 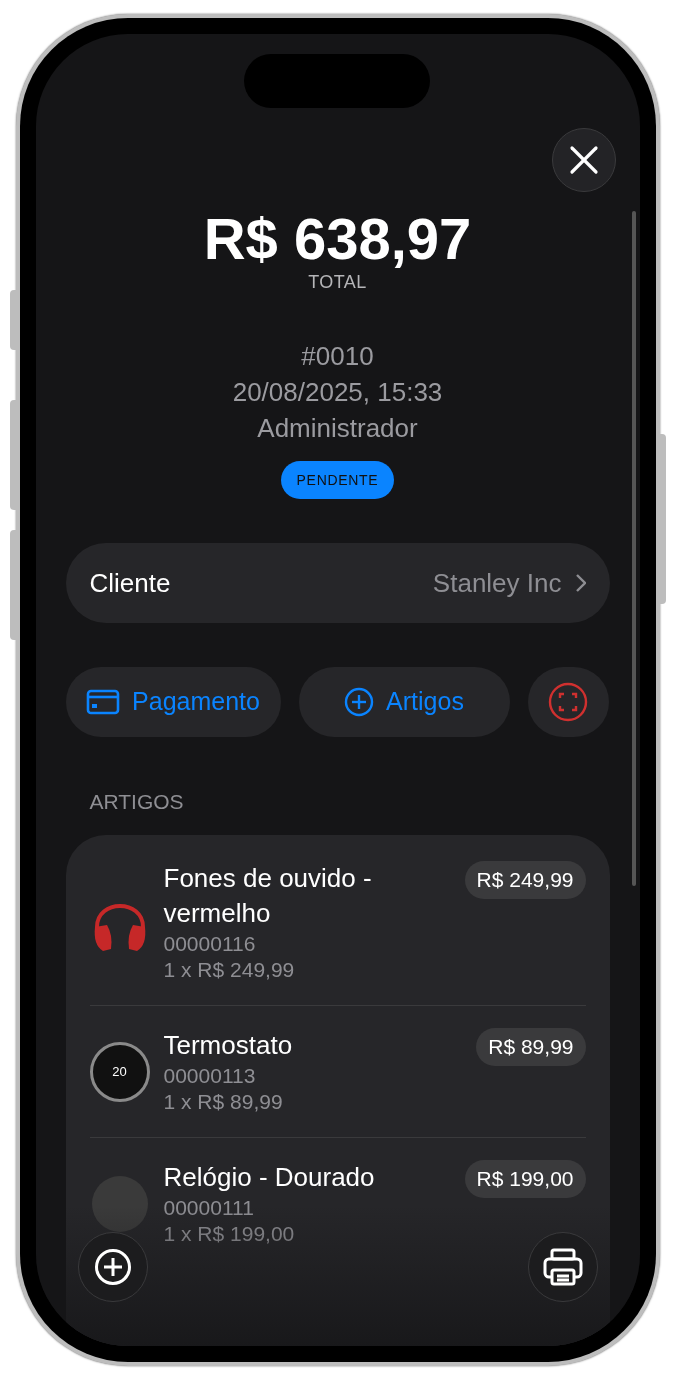 What do you see at coordinates (210, 1076) in the screenshot?
I see `item-code: 00000113` at bounding box center [210, 1076].